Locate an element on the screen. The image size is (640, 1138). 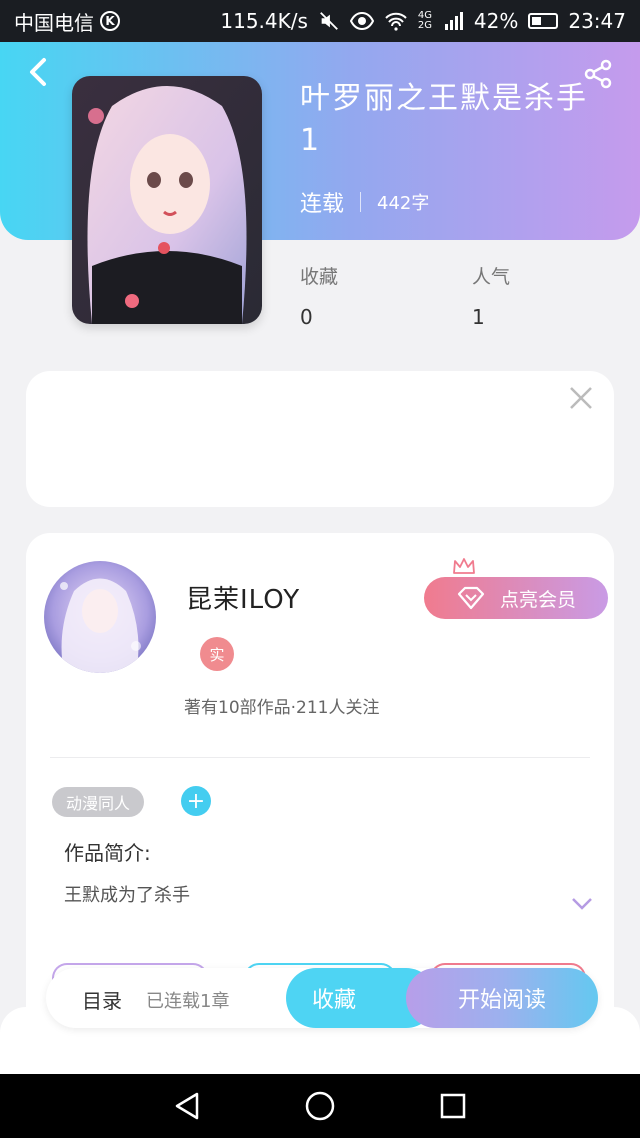
back-button is located at coordinates (38, 72).